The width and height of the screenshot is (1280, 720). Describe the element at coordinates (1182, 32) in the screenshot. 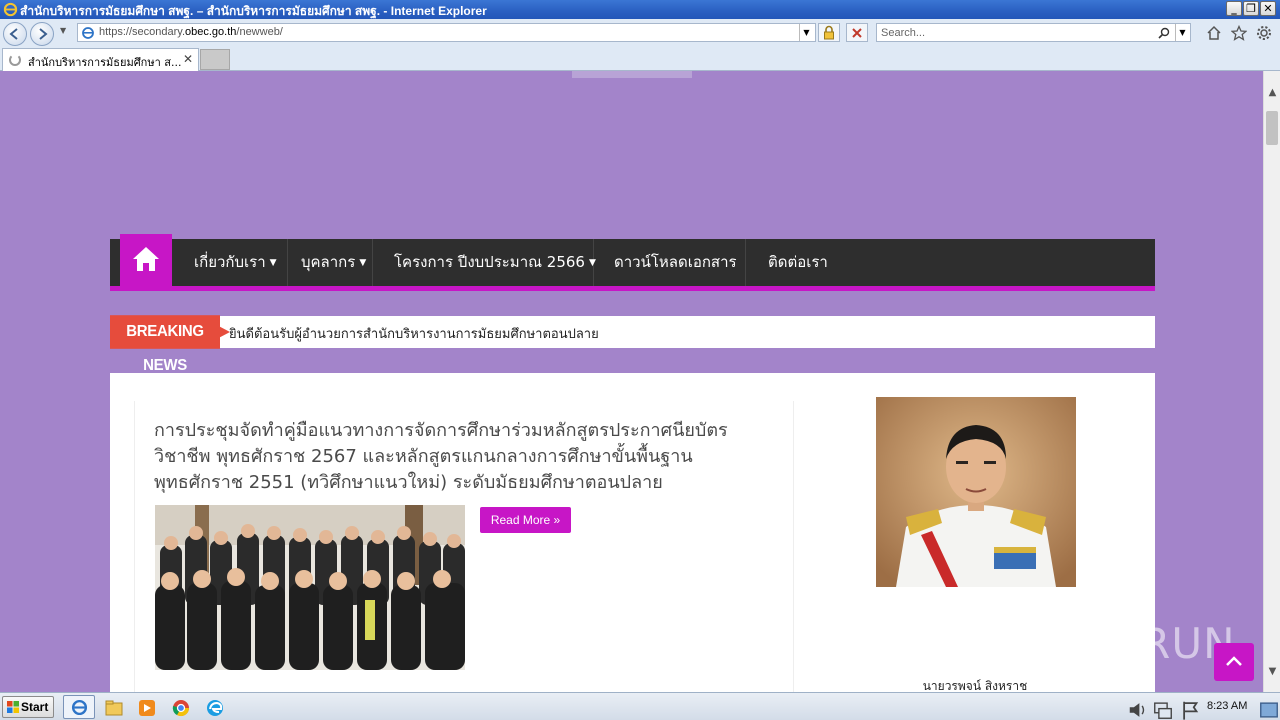

I see `search-dropdown-icon: ▼` at that location.